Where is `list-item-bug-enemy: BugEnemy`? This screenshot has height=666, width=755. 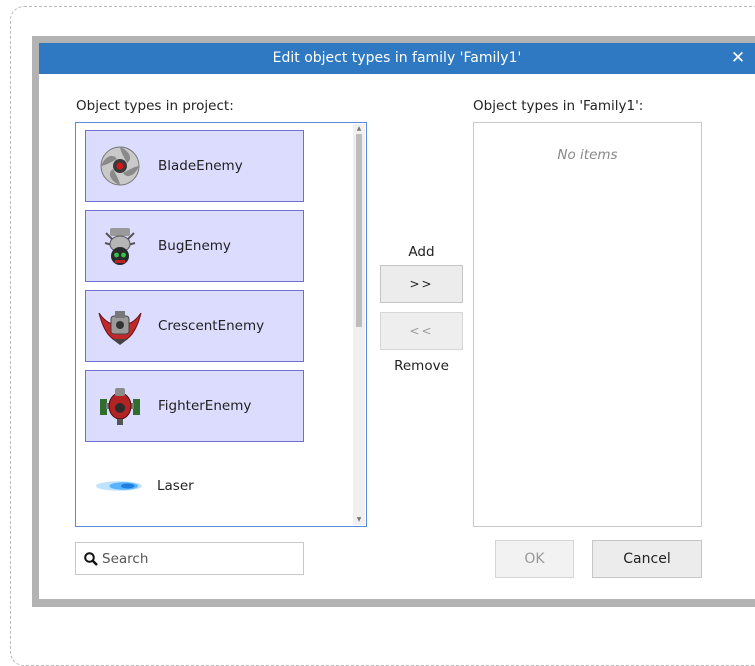
list-item-bug-enemy: BugEnemy is located at coordinates (194, 246).